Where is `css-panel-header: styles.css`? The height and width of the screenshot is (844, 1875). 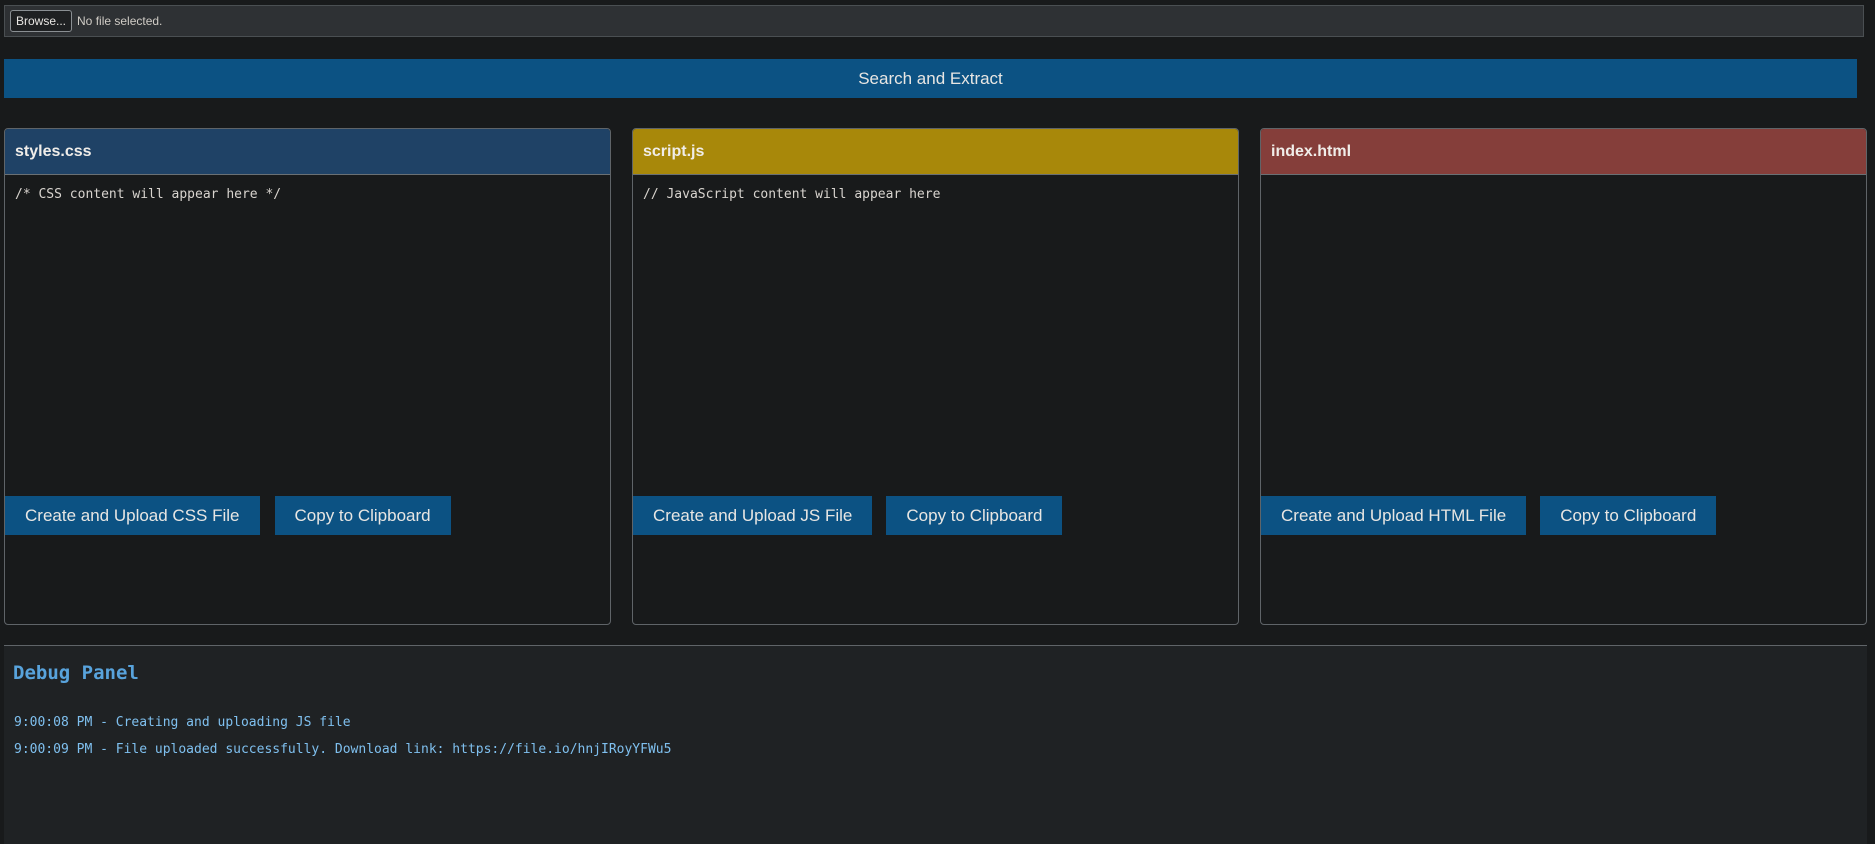 css-panel-header: styles.css is located at coordinates (307, 152).